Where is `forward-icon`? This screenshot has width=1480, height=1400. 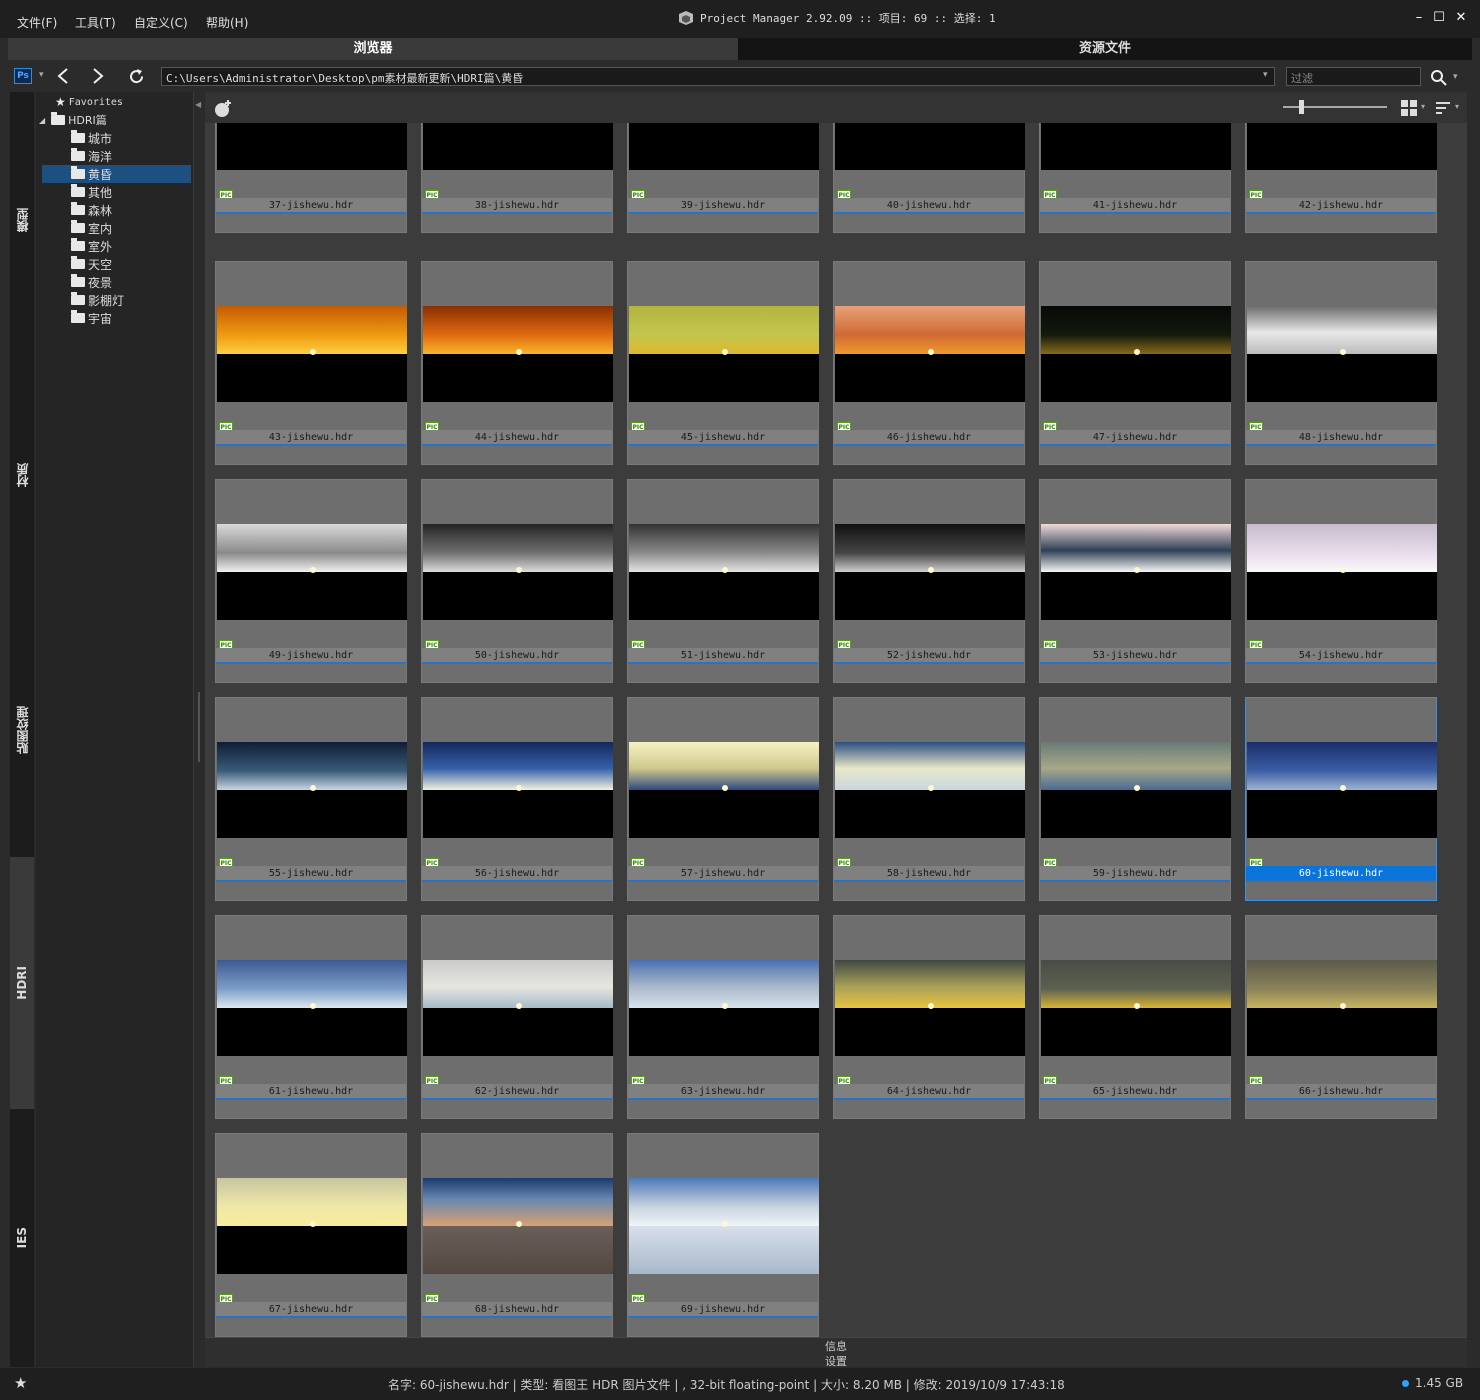
forward-icon is located at coordinates (98, 76).